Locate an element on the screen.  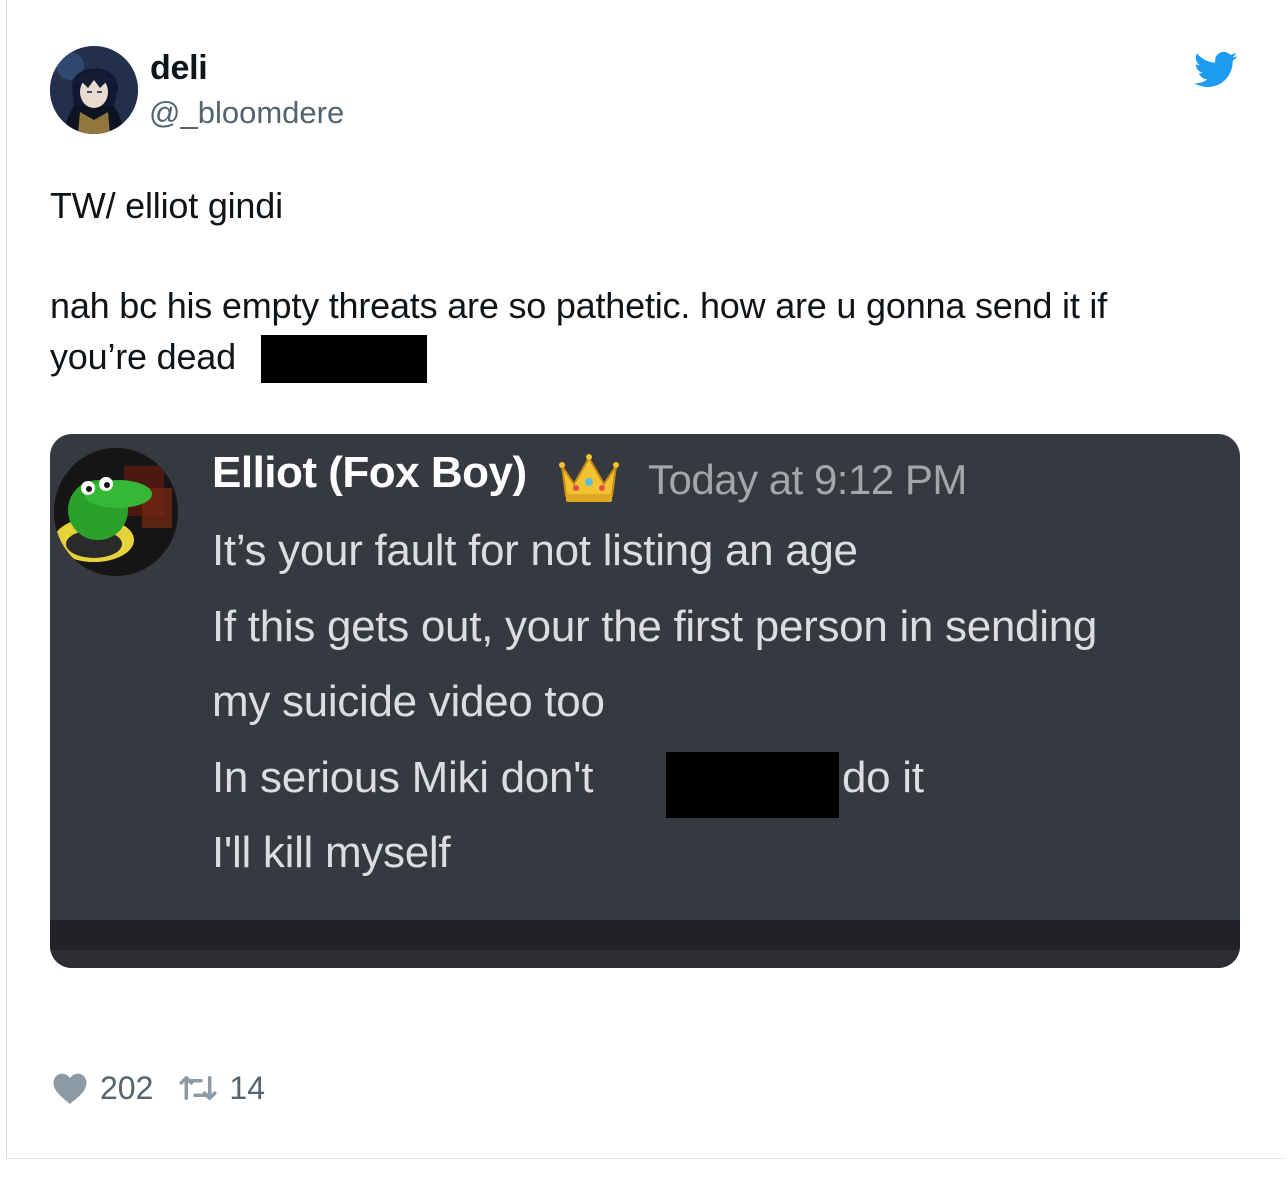
user-handle: @_bloomdere is located at coordinates (246, 113).